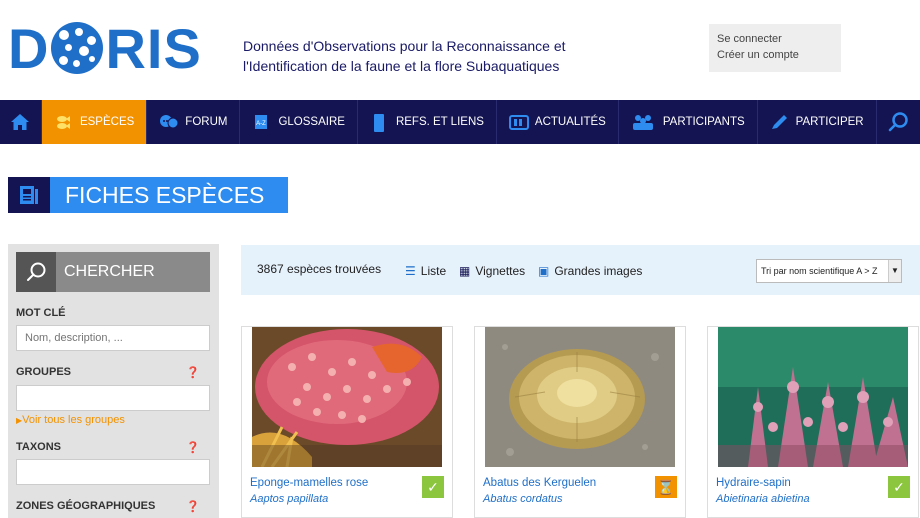 The width and height of the screenshot is (920, 518). What do you see at coordinates (113, 472) in the screenshot?
I see `taxons-input` at bounding box center [113, 472].